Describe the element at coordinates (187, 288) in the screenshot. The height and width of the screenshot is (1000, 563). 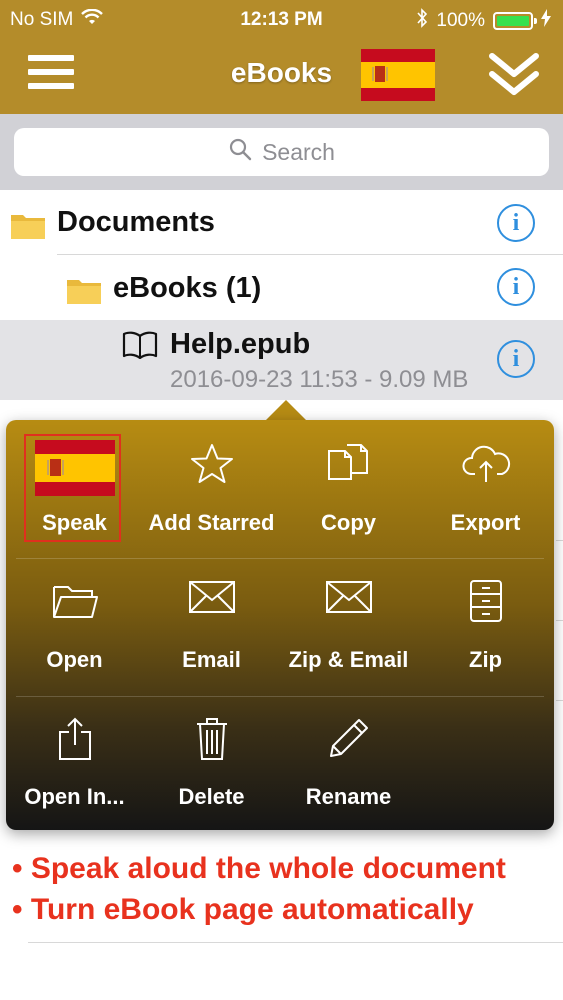
I see `row-title: eBooks (1)` at that location.